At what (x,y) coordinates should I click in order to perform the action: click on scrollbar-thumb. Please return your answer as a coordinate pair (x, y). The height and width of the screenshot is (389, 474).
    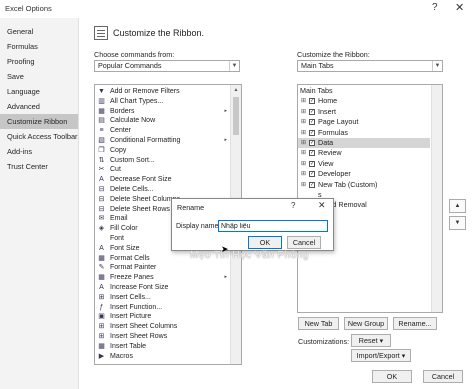
    Looking at the image, I should click on (236, 116).